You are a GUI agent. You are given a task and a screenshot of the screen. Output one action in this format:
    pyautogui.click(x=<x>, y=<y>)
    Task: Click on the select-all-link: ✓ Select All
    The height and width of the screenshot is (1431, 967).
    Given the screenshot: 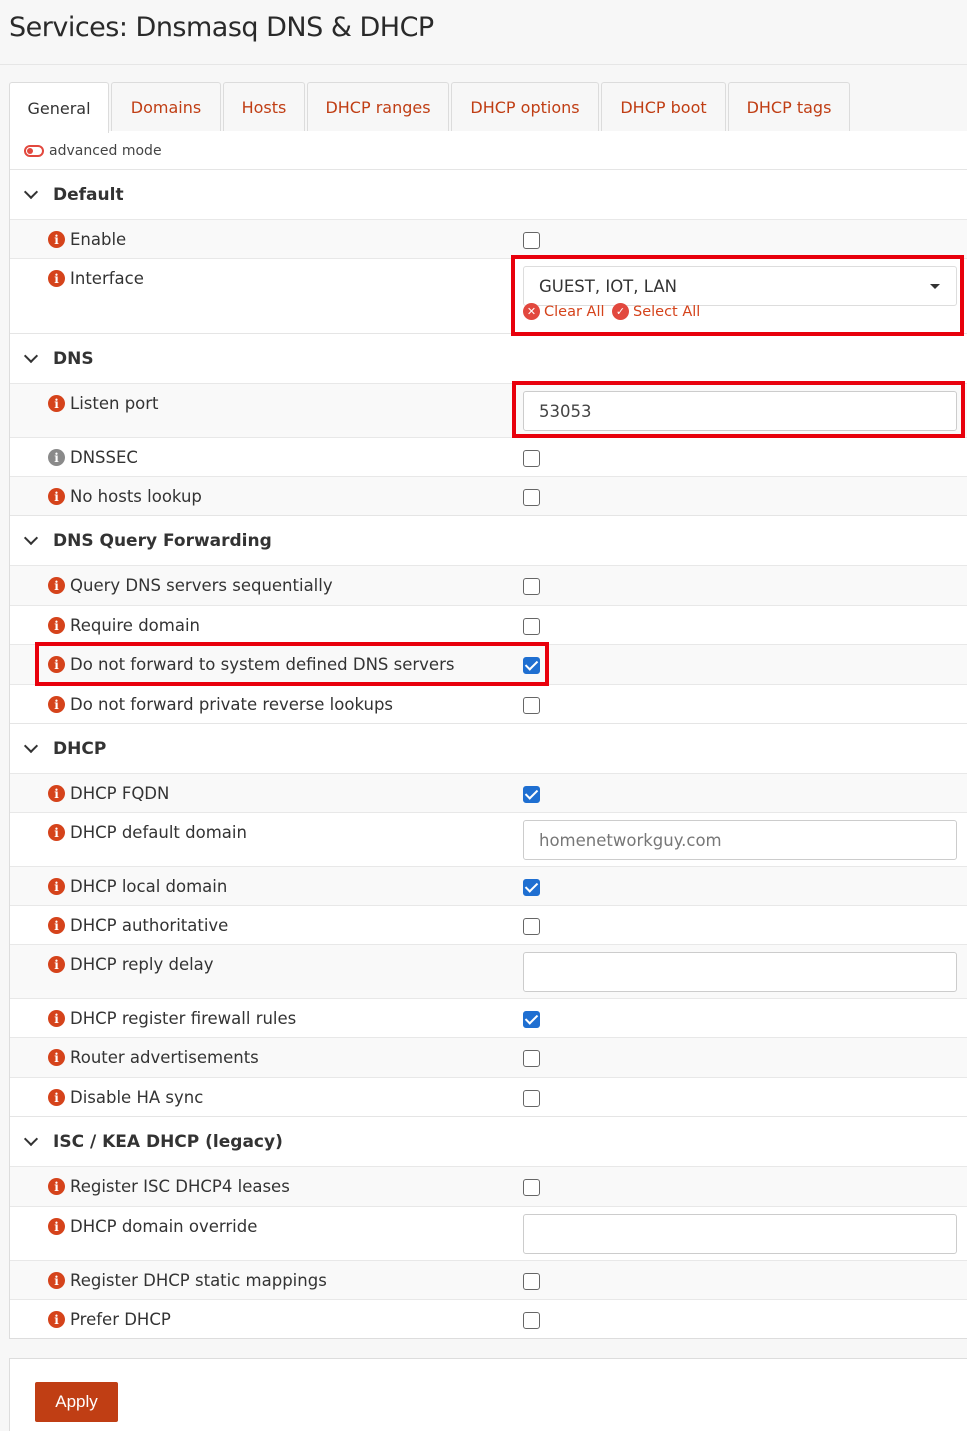 What is the action you would take?
    pyautogui.click(x=656, y=311)
    